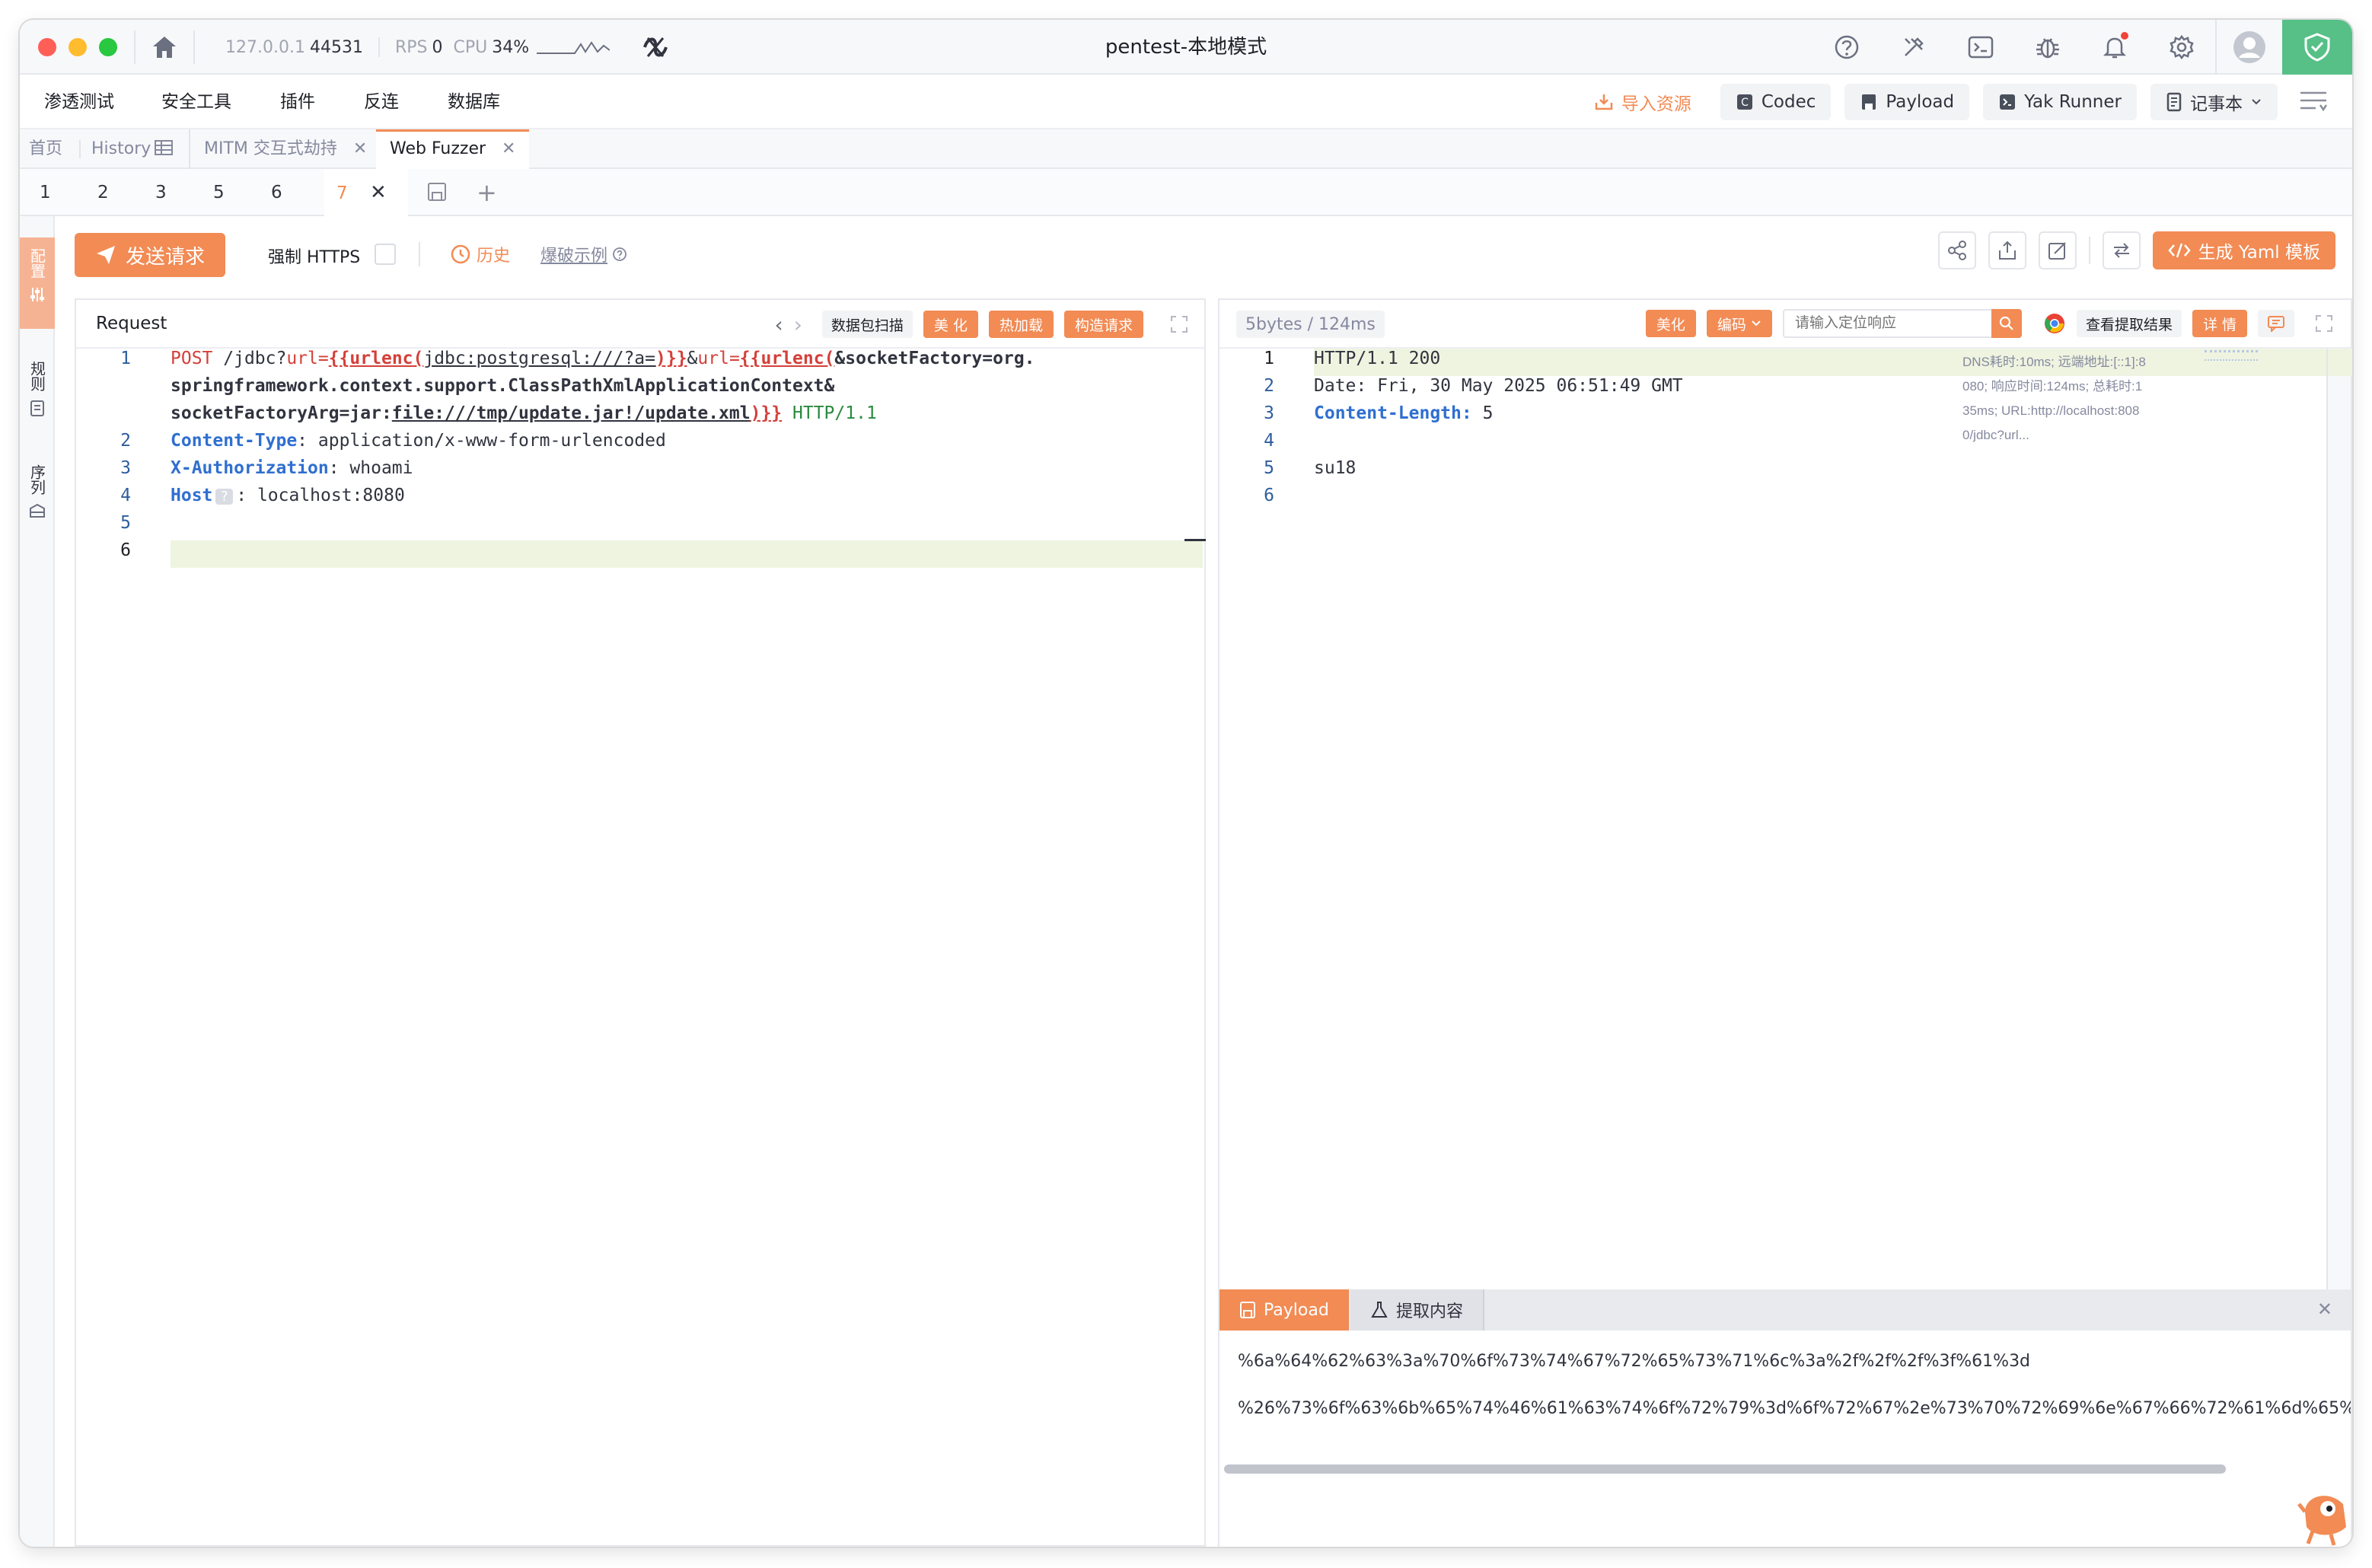 This screenshot has width=2372, height=1568. What do you see at coordinates (165, 257) in the screenshot?
I see `send-request-label: 发送请求` at bounding box center [165, 257].